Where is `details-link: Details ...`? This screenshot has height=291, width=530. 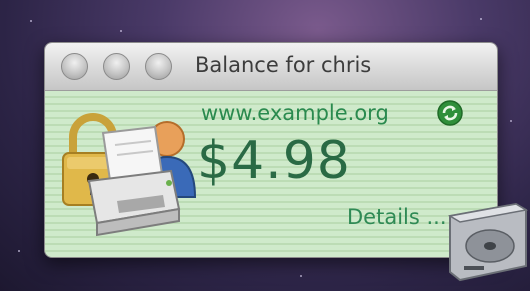 details-link: Details ... is located at coordinates (397, 217).